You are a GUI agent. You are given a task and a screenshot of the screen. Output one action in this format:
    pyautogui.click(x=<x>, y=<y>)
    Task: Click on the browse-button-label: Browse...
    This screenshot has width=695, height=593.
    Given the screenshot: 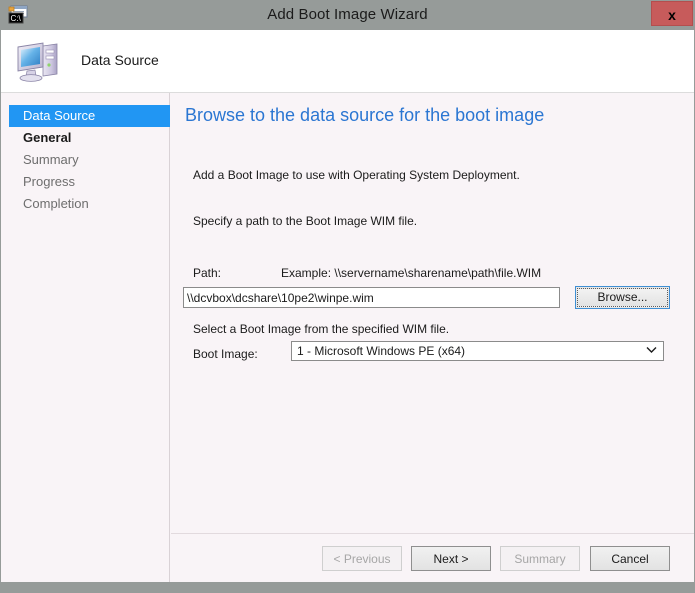 What is the action you would take?
    pyautogui.click(x=622, y=297)
    